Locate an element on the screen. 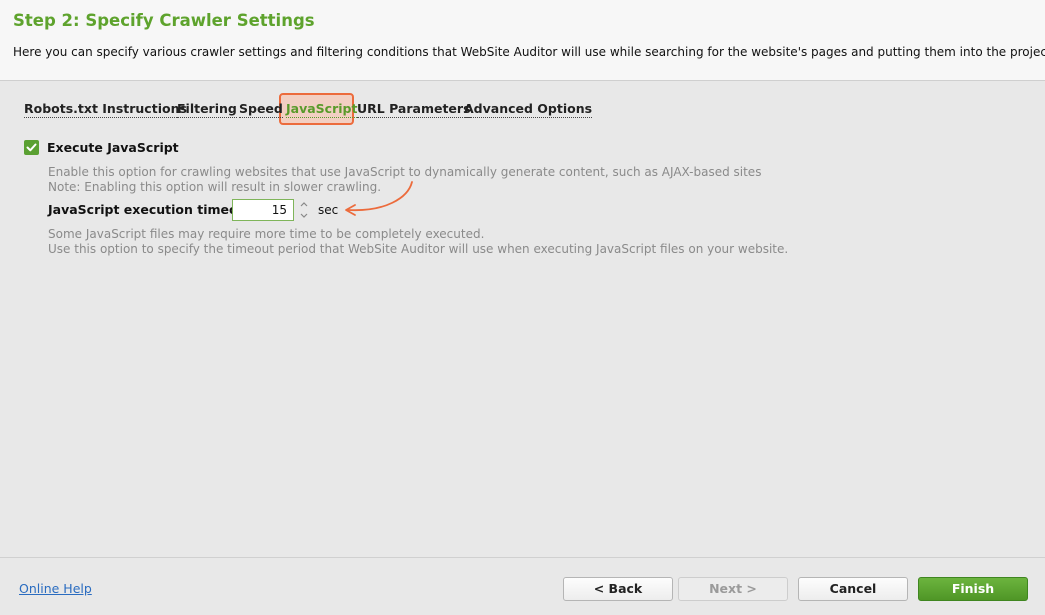  timeout-input is located at coordinates (263, 210).